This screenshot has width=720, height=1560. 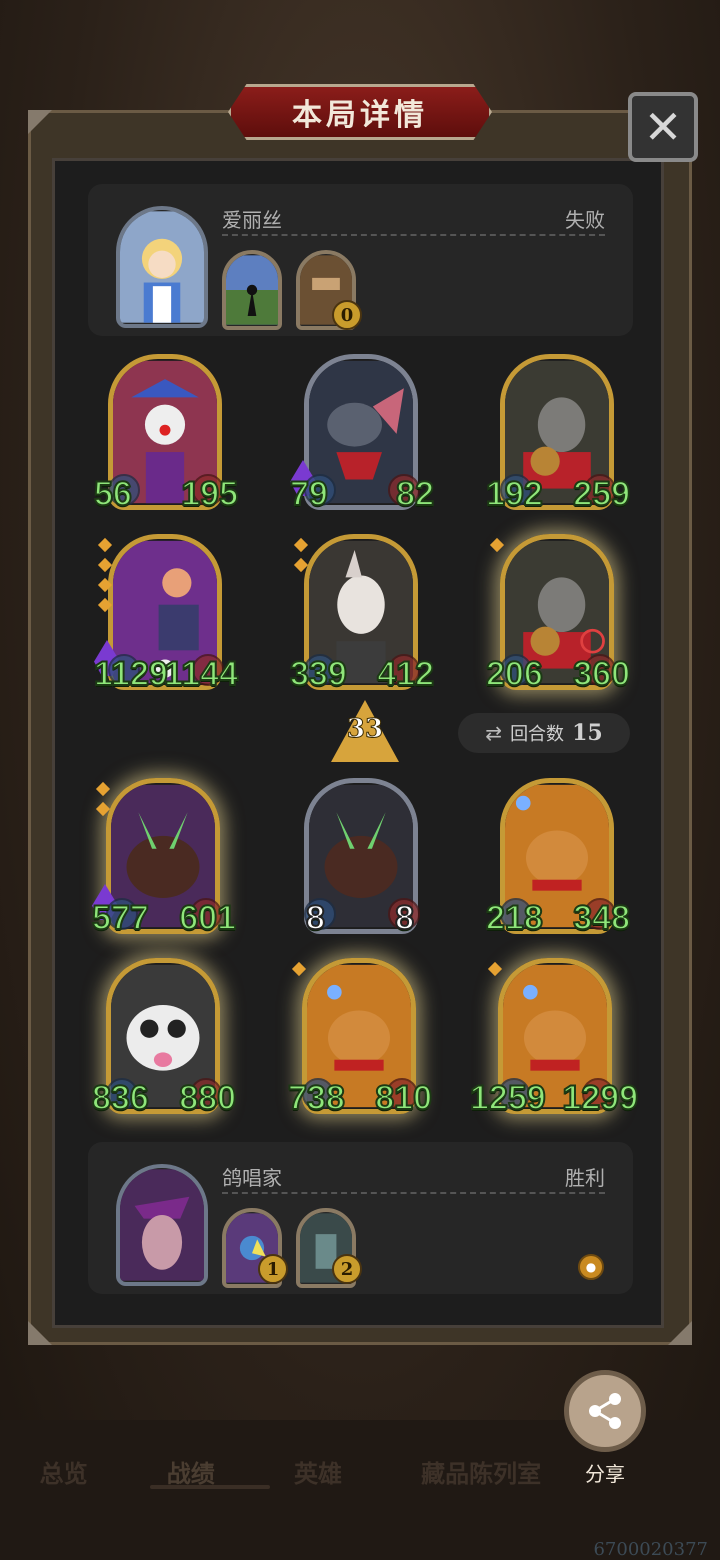 I want to click on ally-unit-2: 8 8, so click(x=361, y=859).